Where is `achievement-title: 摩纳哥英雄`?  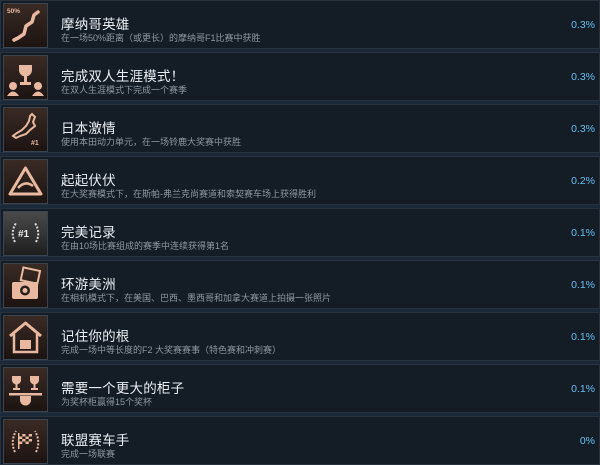
achievement-title: 摩纳哥英雄 is located at coordinates (95, 24).